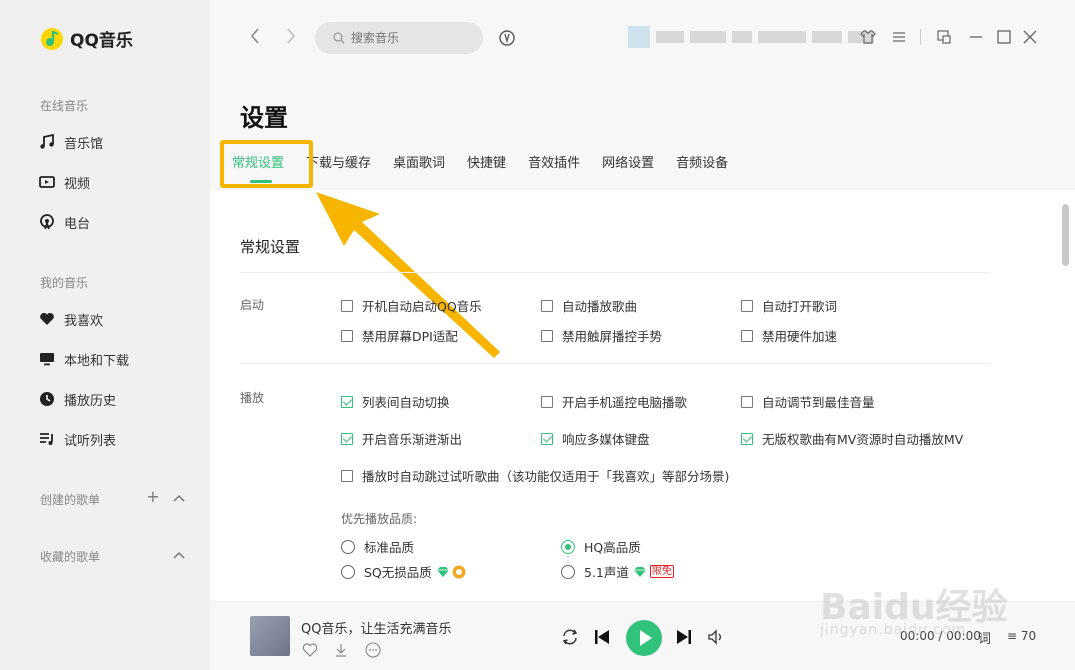  Describe the element at coordinates (920, 37) in the screenshot. I see `divider` at that location.